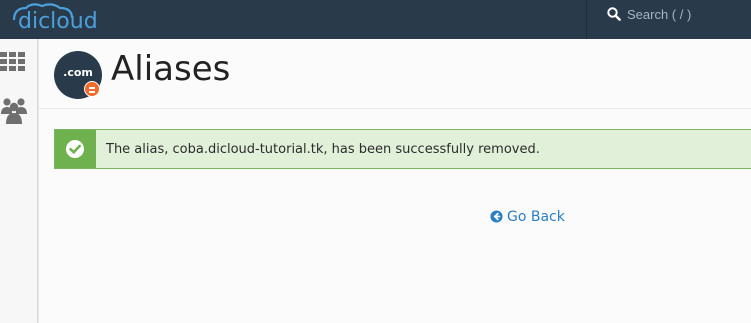 The height and width of the screenshot is (323, 751). What do you see at coordinates (536, 217) in the screenshot?
I see `go-back-label: Go Back` at bounding box center [536, 217].